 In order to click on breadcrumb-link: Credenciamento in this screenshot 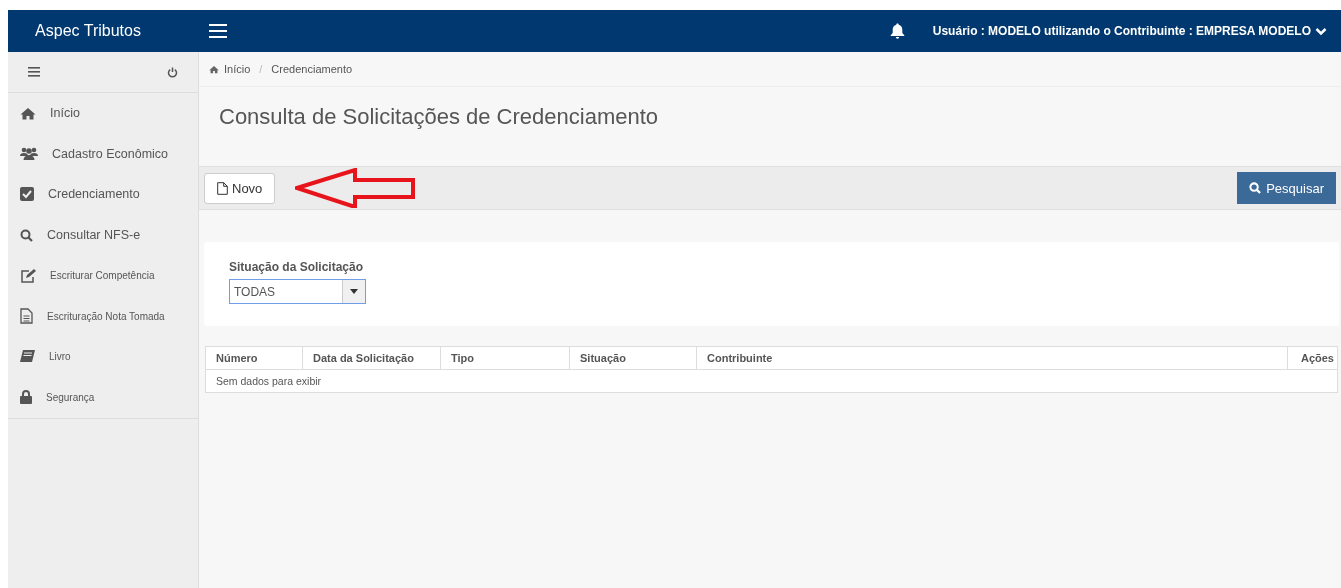, I will do `click(312, 69)`.